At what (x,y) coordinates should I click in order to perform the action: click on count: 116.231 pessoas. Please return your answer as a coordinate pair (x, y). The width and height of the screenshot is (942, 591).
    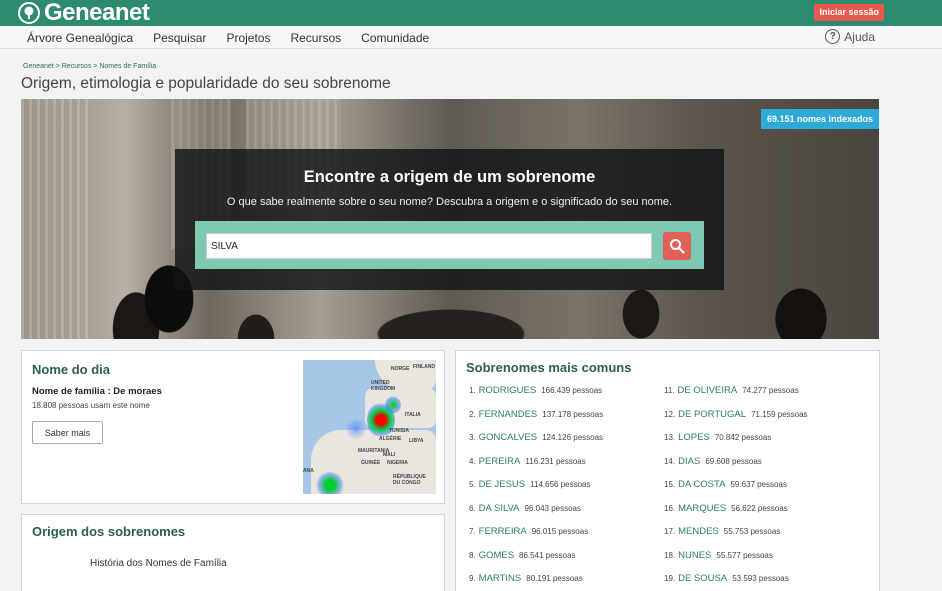
    Looking at the image, I should click on (555, 461).